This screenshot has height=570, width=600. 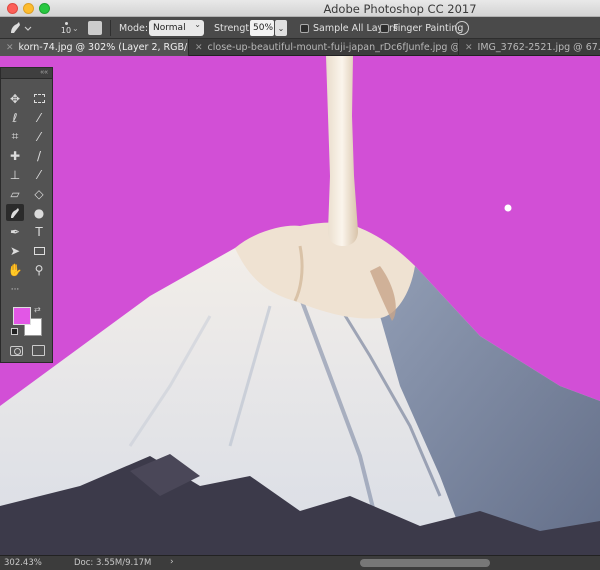 What do you see at coordinates (15, 212) in the screenshot?
I see `smudge-tool-icon` at bounding box center [15, 212].